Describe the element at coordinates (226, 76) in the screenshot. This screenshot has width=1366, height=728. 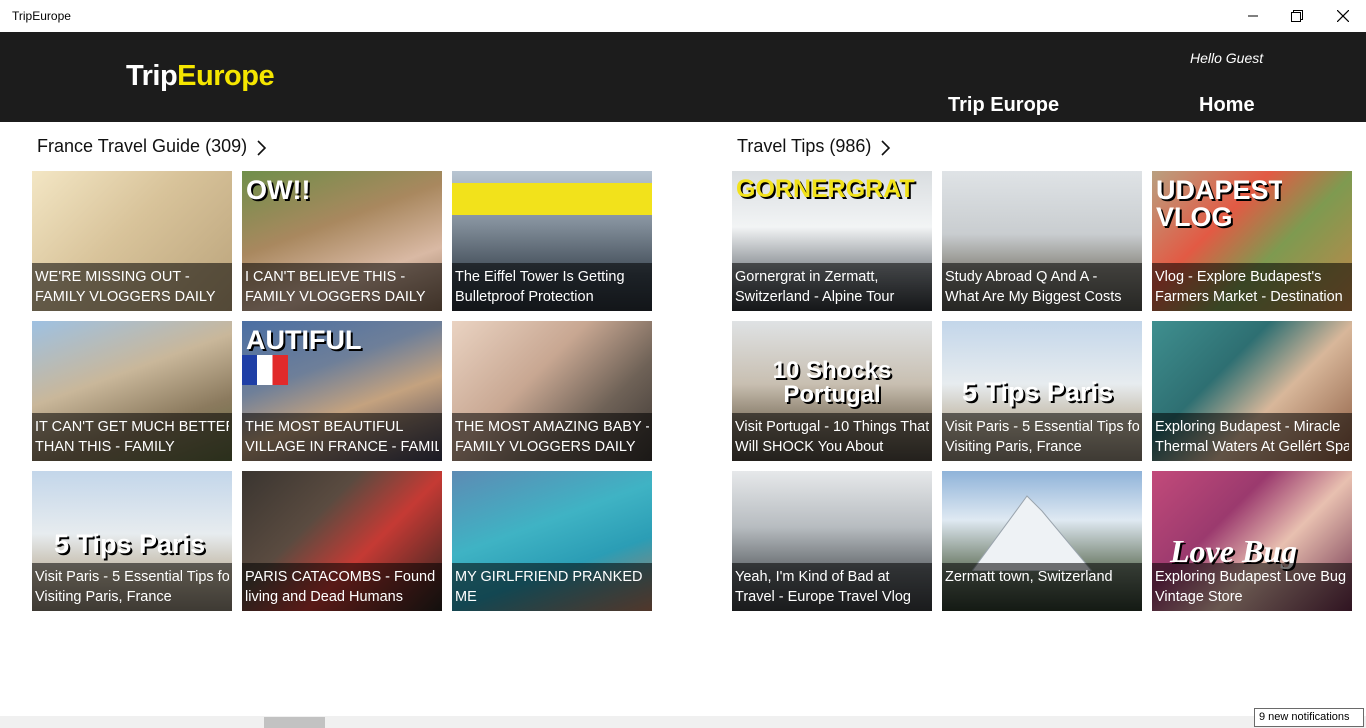
I see `logo-part-europe: Europe` at that location.